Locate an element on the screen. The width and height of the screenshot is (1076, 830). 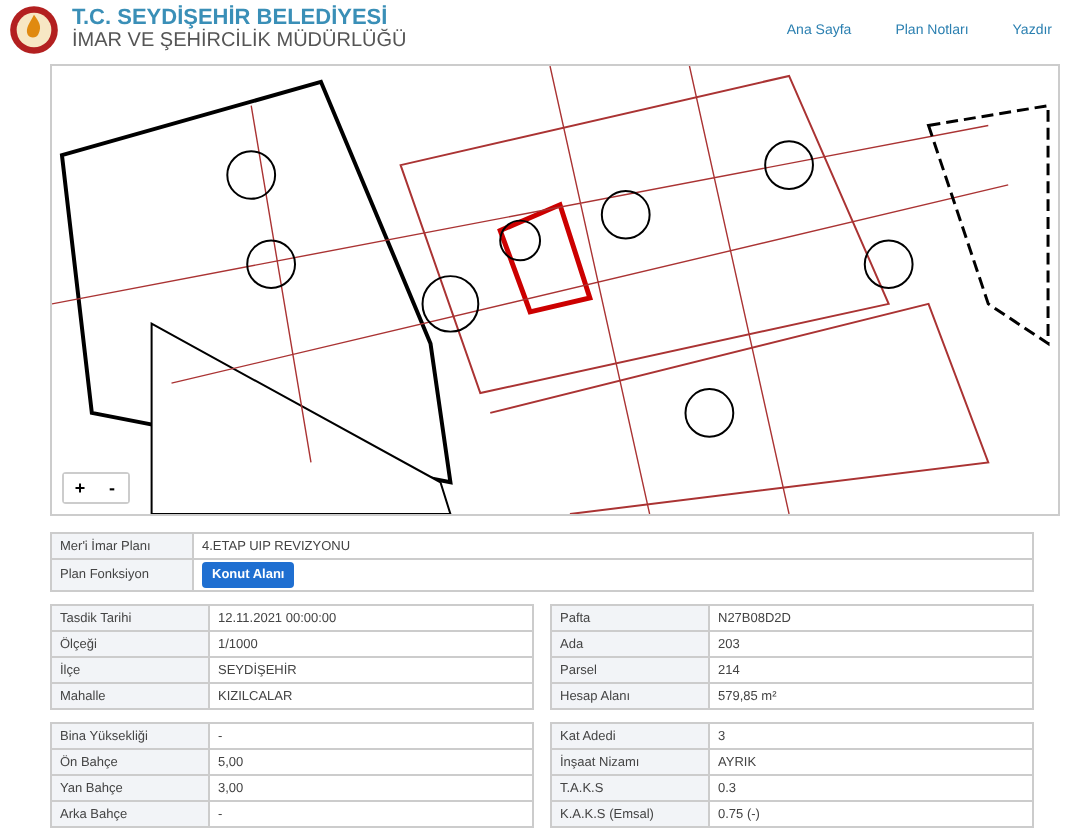
municipality-logo is located at coordinates (34, 30).